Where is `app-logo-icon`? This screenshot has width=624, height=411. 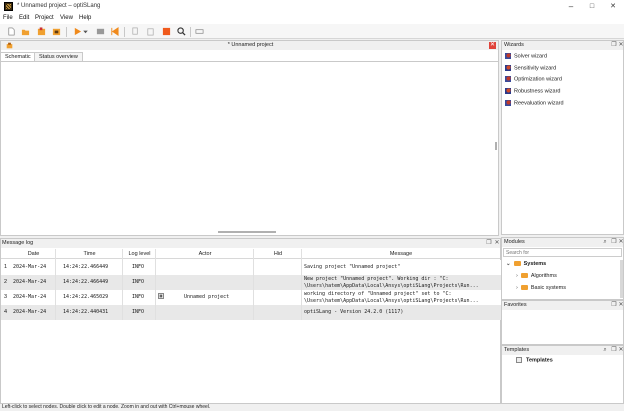
app-logo-icon is located at coordinates (8, 6).